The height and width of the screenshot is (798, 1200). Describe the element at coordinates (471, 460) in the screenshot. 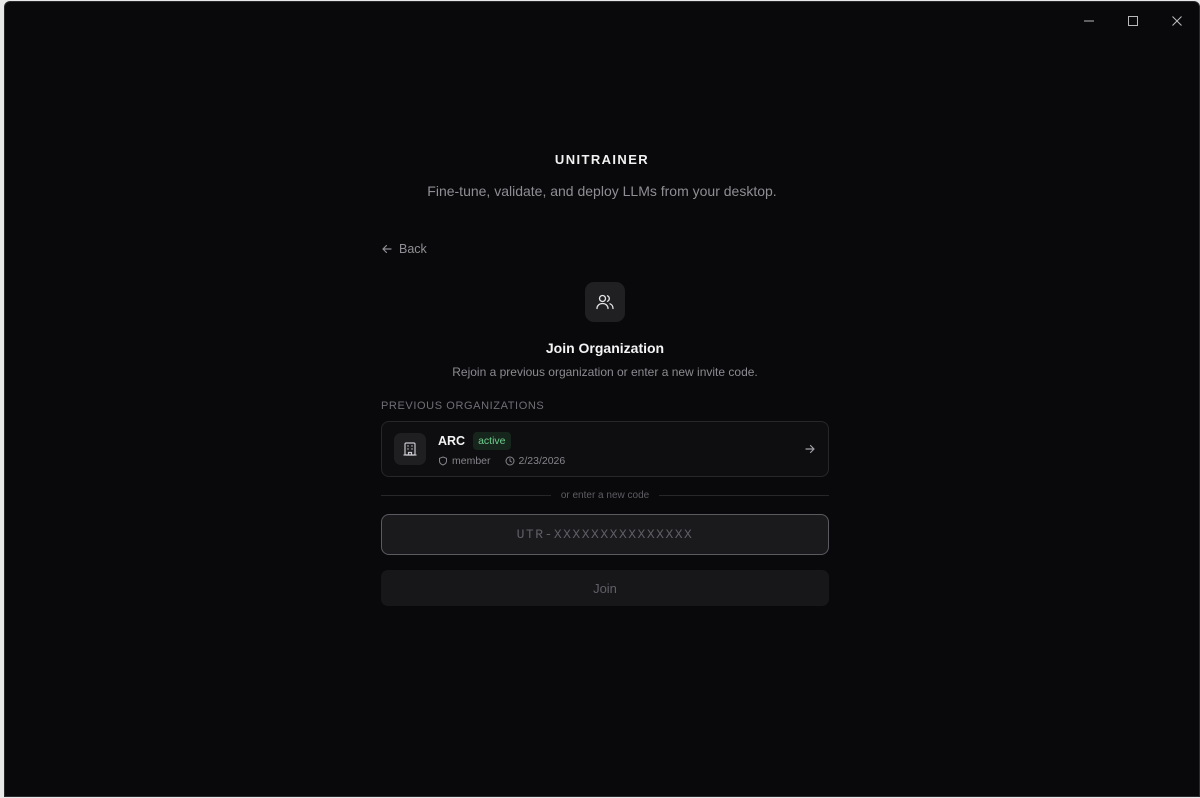

I see `organization-role: member` at that location.